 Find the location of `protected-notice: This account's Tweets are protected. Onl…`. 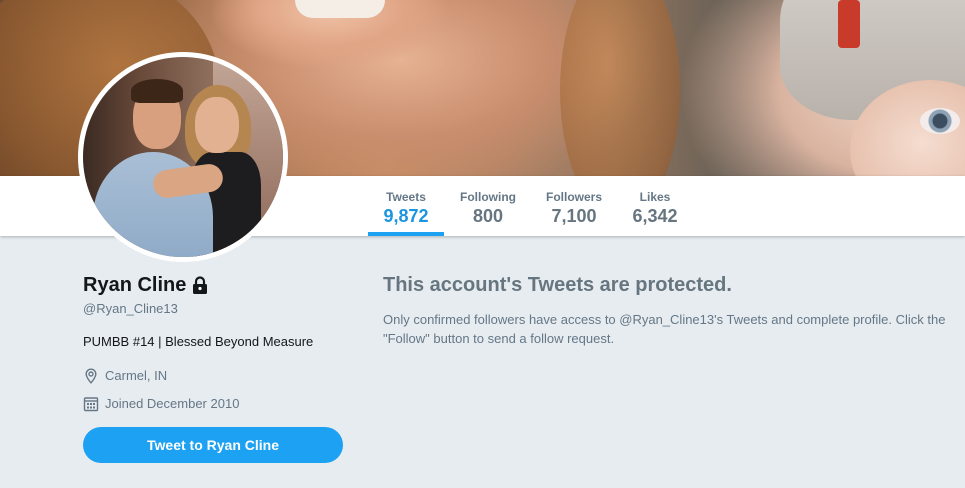

protected-notice: This account's Tweets are protected. Onl… is located at coordinates (670, 310).